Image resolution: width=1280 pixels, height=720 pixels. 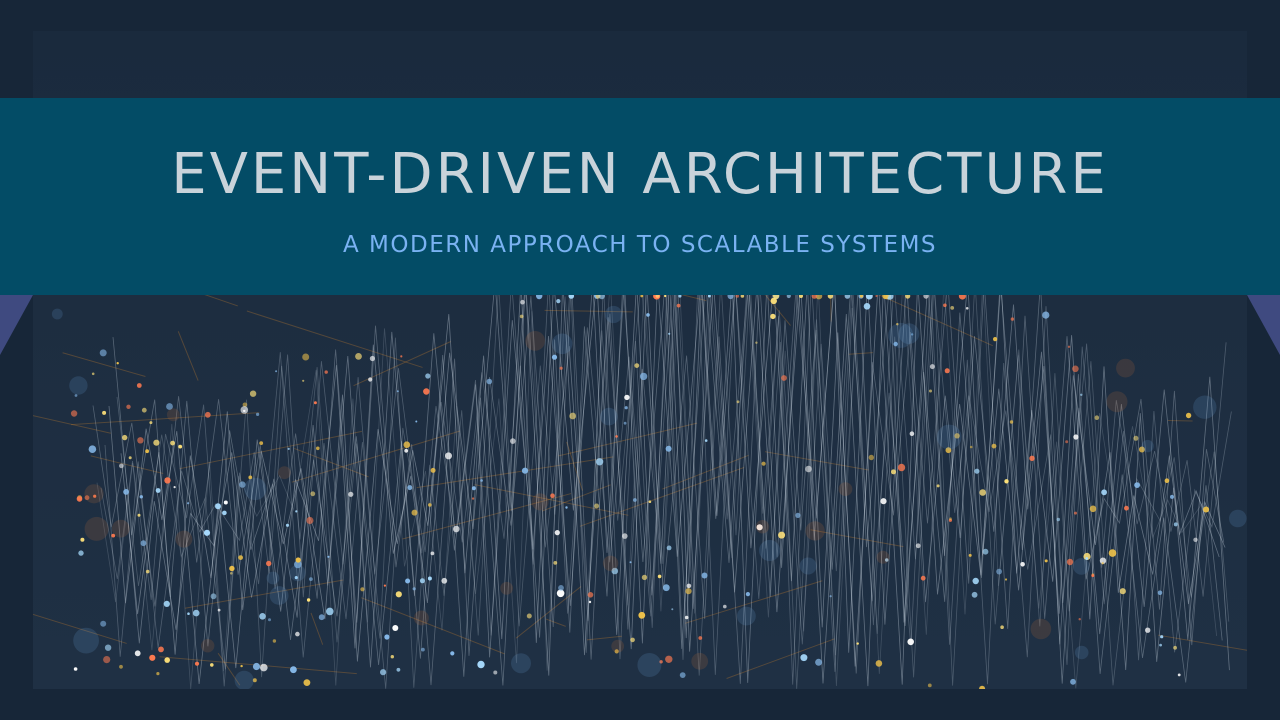 I want to click on slide-title: EVENT-DRIVEN ARCHITECTURE, so click(x=640, y=174).